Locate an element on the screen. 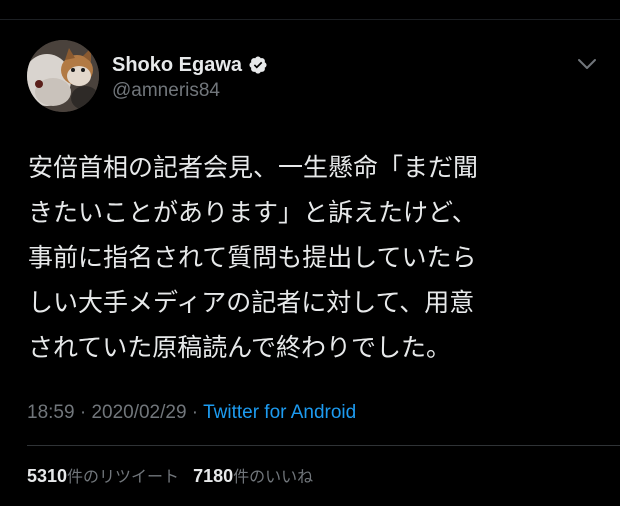 Image resolution: width=620 pixels, height=506 pixels. tweet-metadata: 18:59 · 2020/02/29 · Twitter for Android is located at coordinates (191, 413).